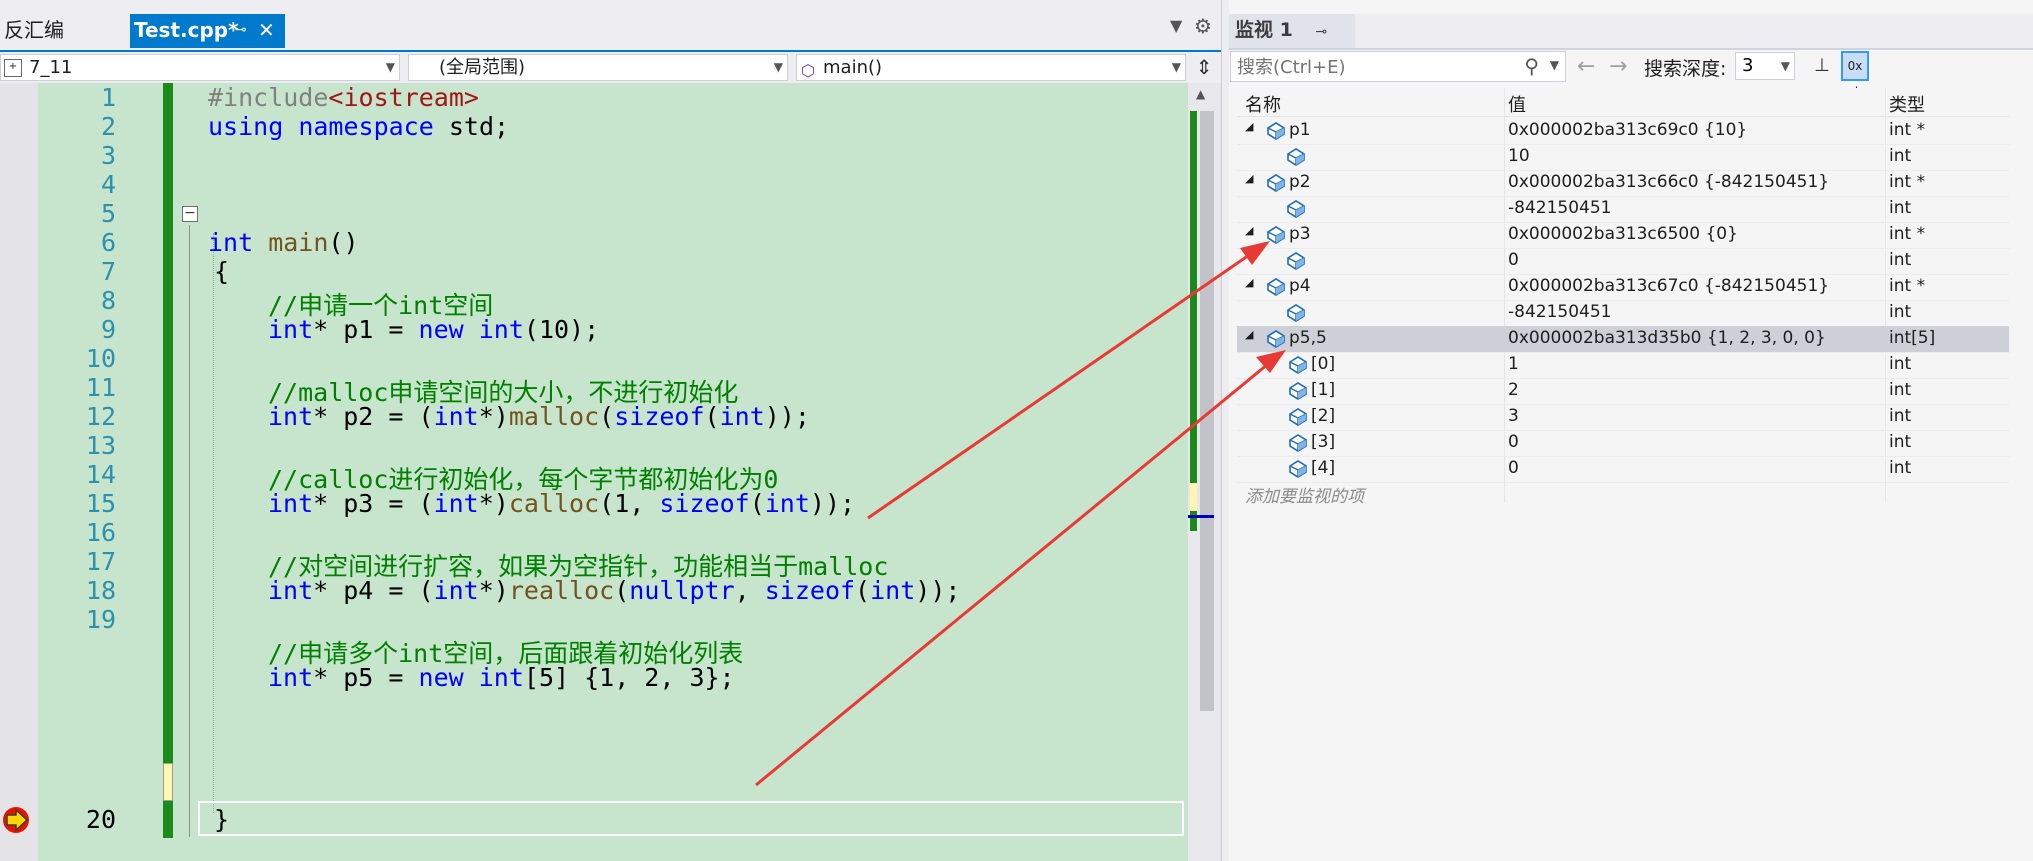 Image resolution: width=2033 pixels, height=861 pixels. What do you see at coordinates (1300, 286) in the screenshot?
I see `watch-name: p4` at bounding box center [1300, 286].